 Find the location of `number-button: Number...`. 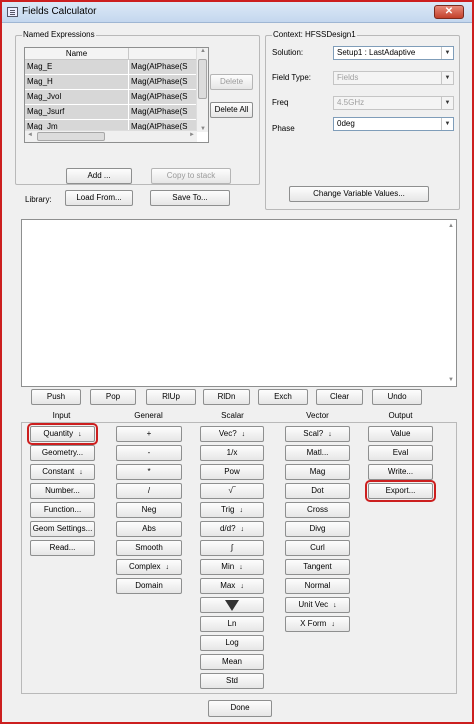

number-button: Number... is located at coordinates (62, 491).